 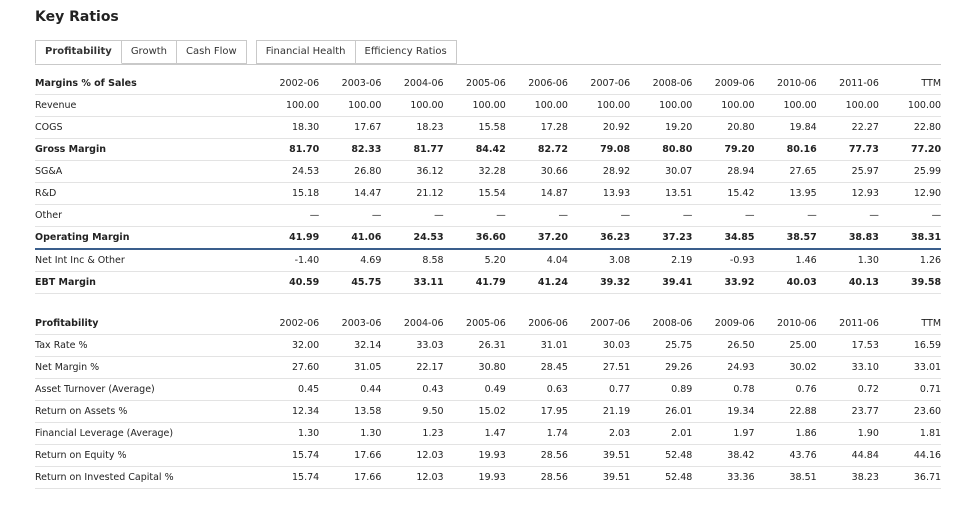 What do you see at coordinates (536, 127) in the screenshot?
I see `table-cell: 17.28` at bounding box center [536, 127].